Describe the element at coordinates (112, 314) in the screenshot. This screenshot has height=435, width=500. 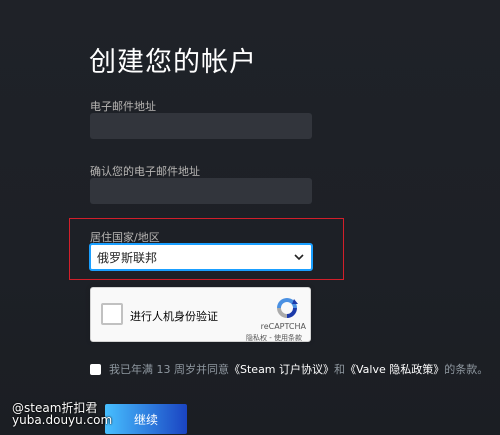
I see `recaptcha-checkbox` at that location.